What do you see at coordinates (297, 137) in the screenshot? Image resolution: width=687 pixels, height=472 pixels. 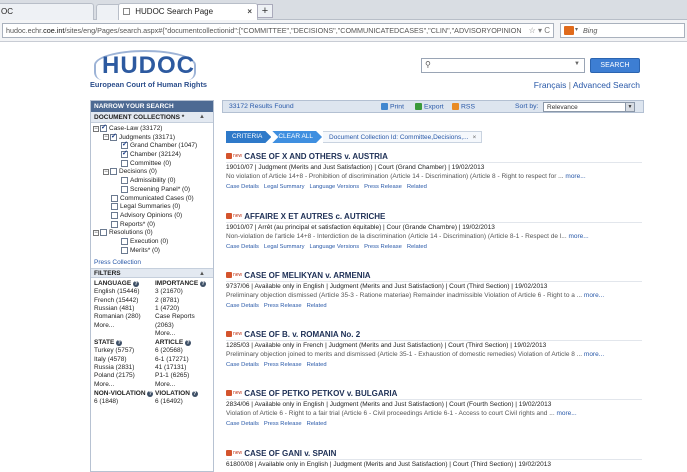 I see `clear-all-chip: CLEAR ALL` at bounding box center [297, 137].